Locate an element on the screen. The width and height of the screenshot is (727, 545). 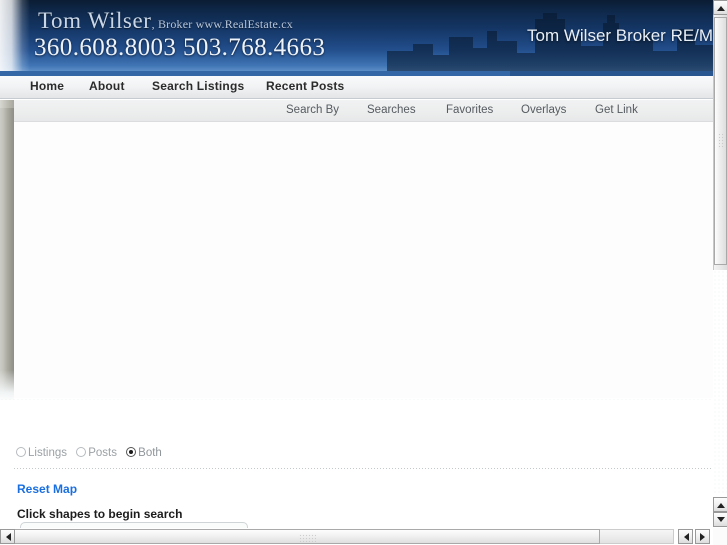
brand-name: Tom Wilser is located at coordinates (95, 20).